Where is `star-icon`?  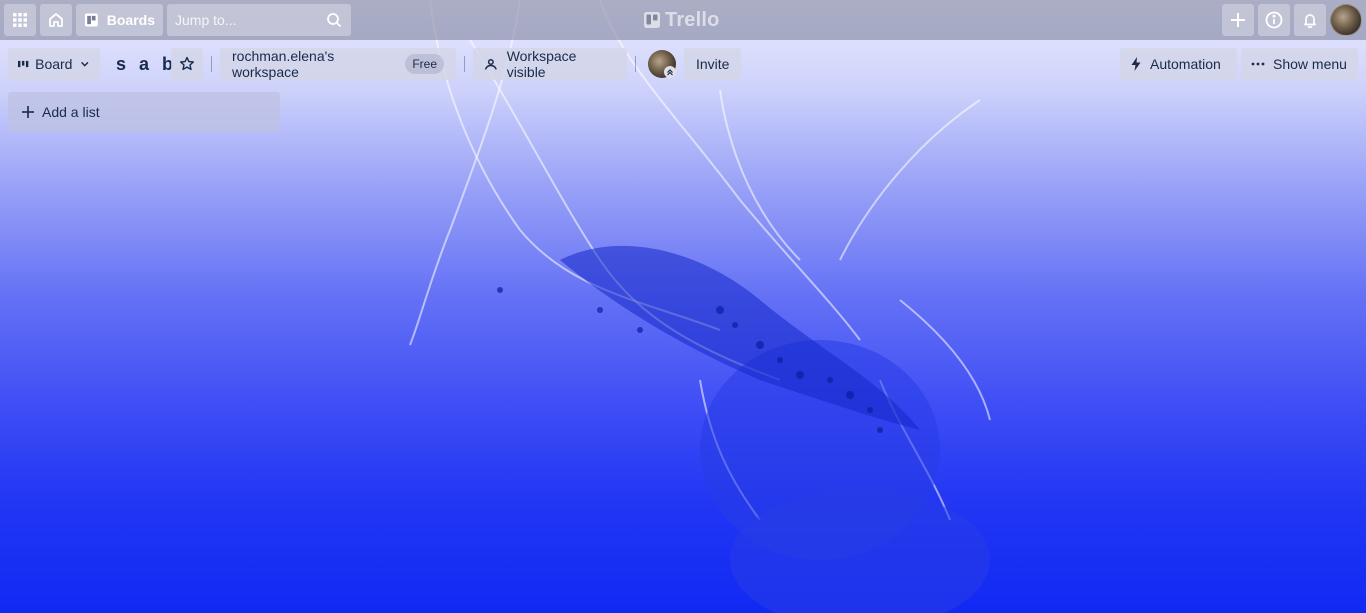
star-icon is located at coordinates (187, 63).